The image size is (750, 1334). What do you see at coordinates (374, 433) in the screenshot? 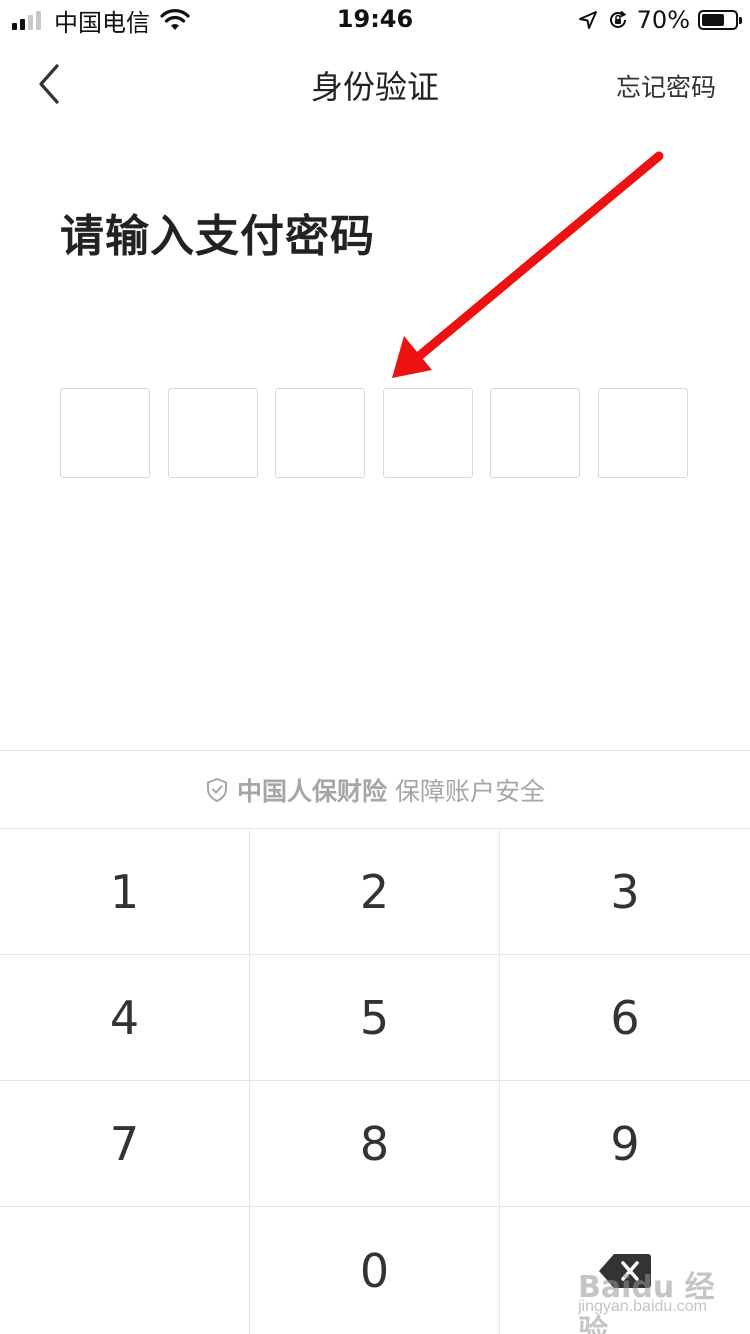
I see `pin-input` at bounding box center [374, 433].